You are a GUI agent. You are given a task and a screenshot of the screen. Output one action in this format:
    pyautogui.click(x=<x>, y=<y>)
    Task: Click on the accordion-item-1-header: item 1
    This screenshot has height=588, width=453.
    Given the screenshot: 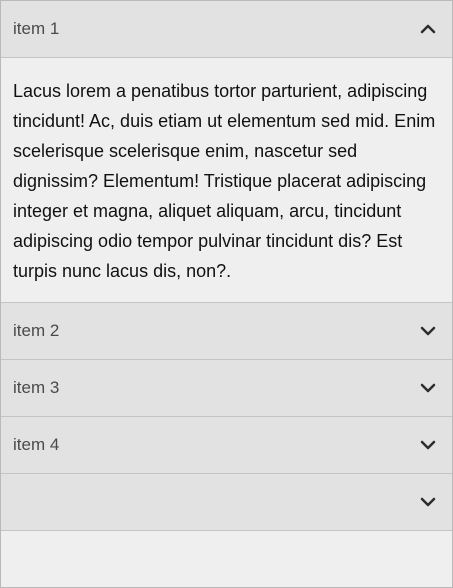 What is the action you would take?
    pyautogui.click(x=226, y=29)
    